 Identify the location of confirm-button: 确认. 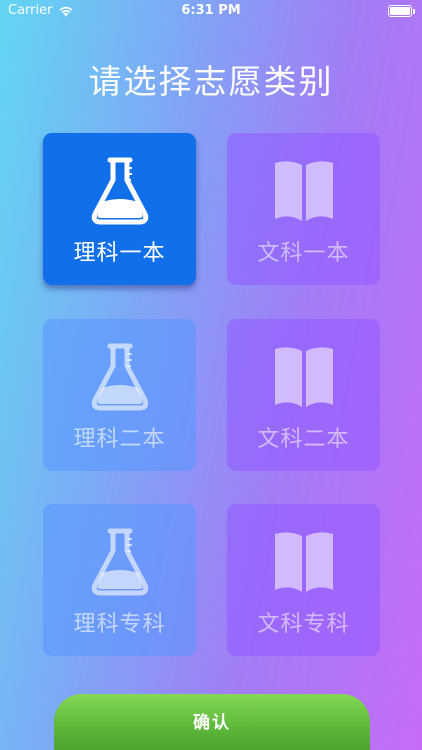
(212, 722).